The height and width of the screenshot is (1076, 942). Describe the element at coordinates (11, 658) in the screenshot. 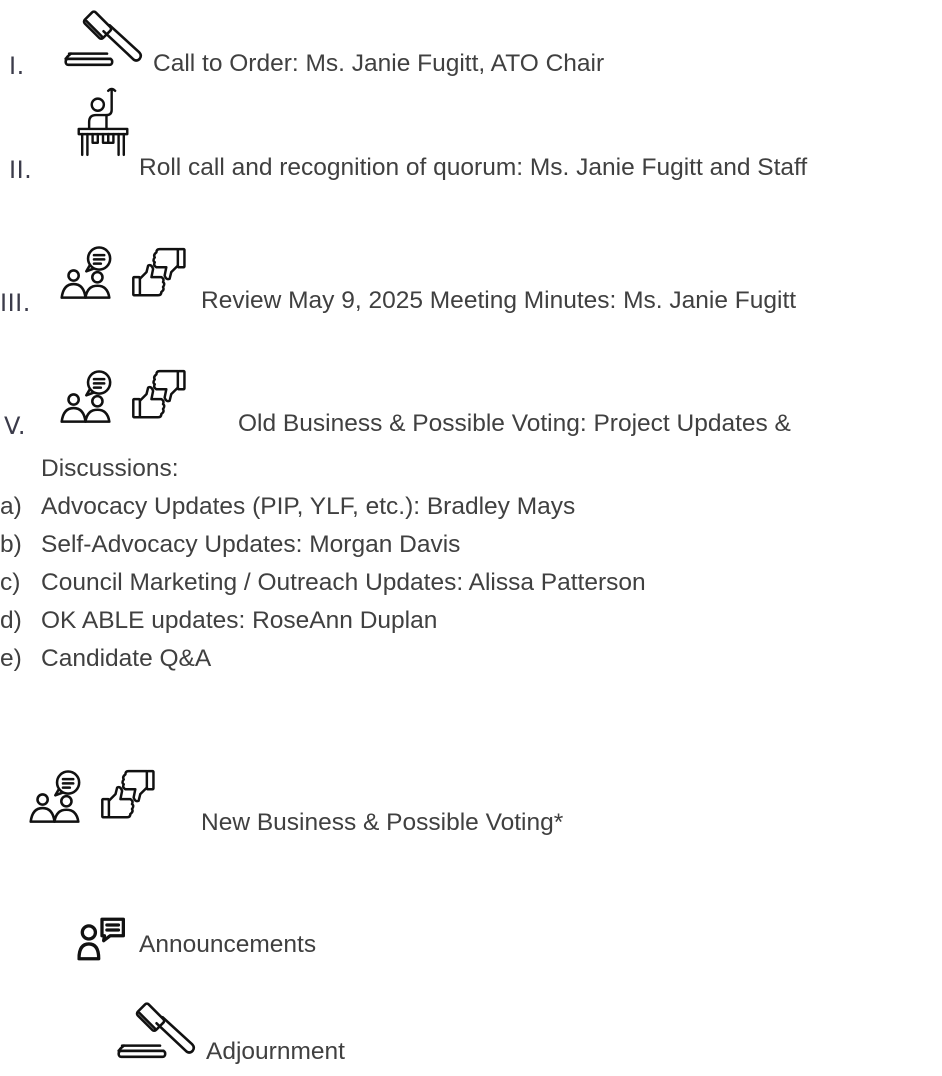

I see `subitem-marker-e: e)` at that location.